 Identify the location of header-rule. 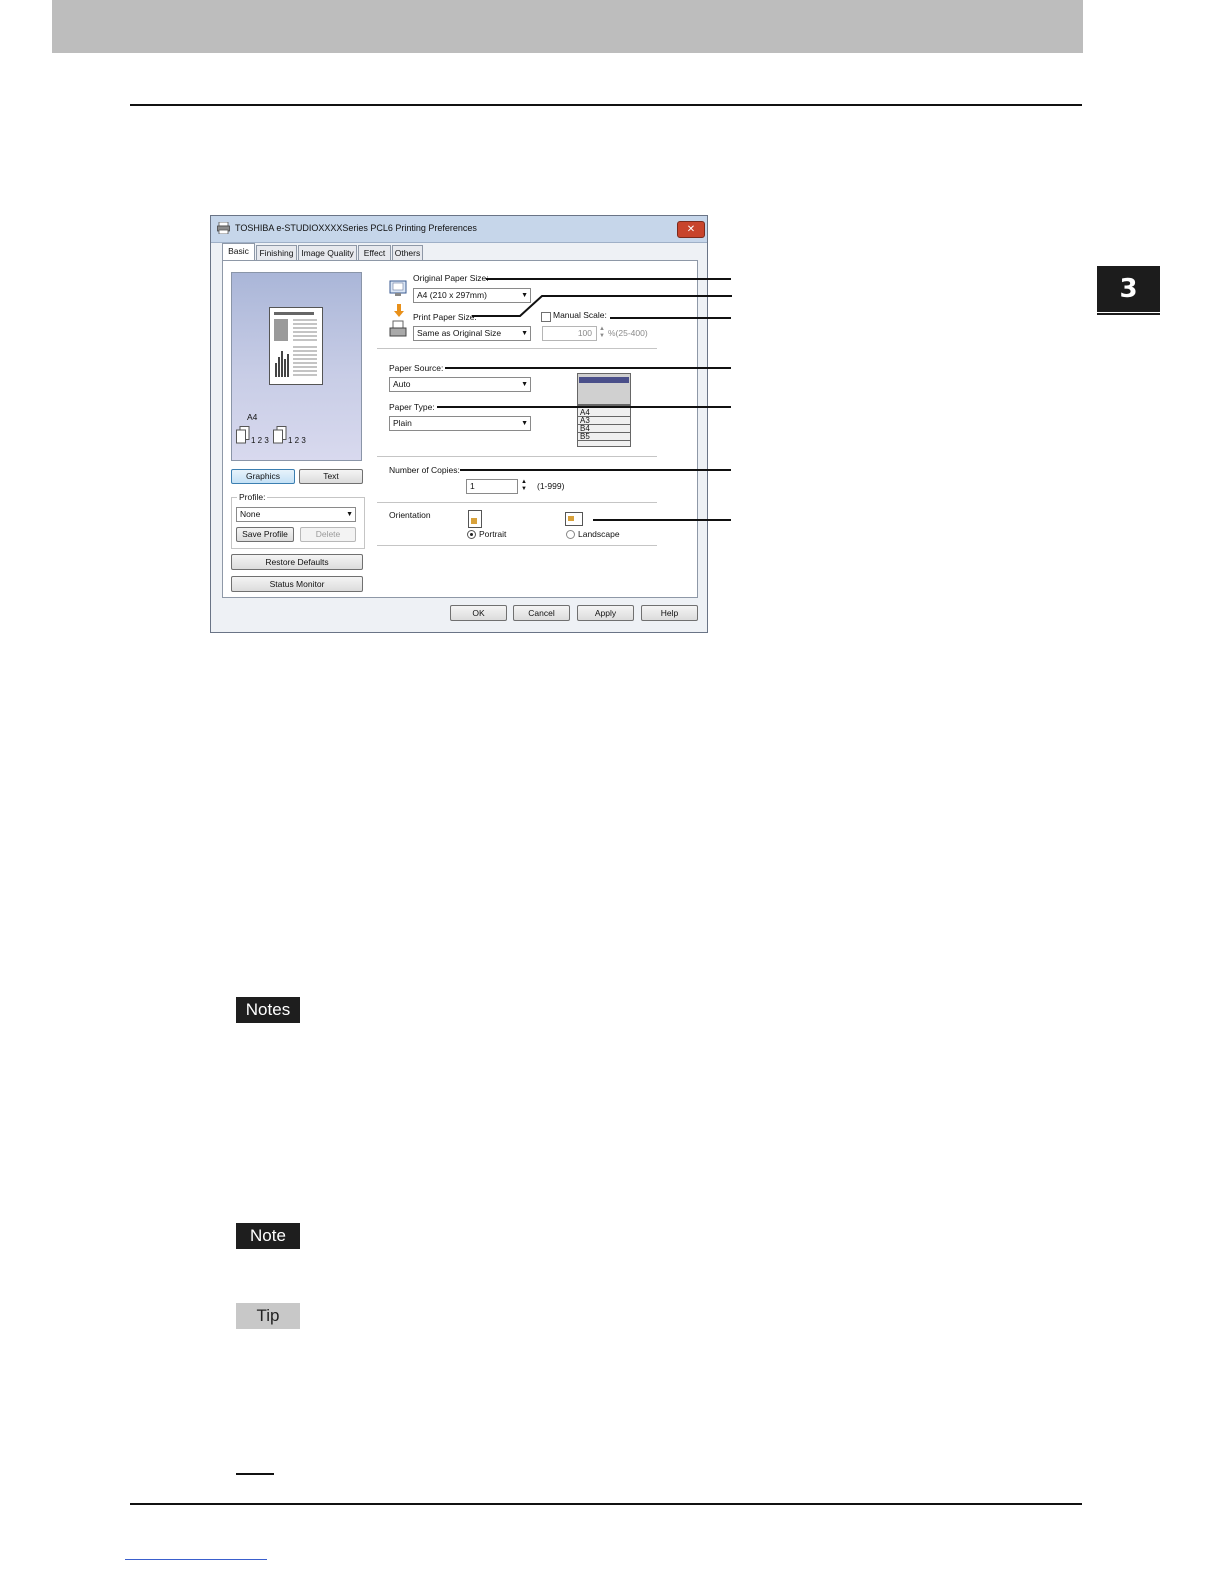
(606, 105).